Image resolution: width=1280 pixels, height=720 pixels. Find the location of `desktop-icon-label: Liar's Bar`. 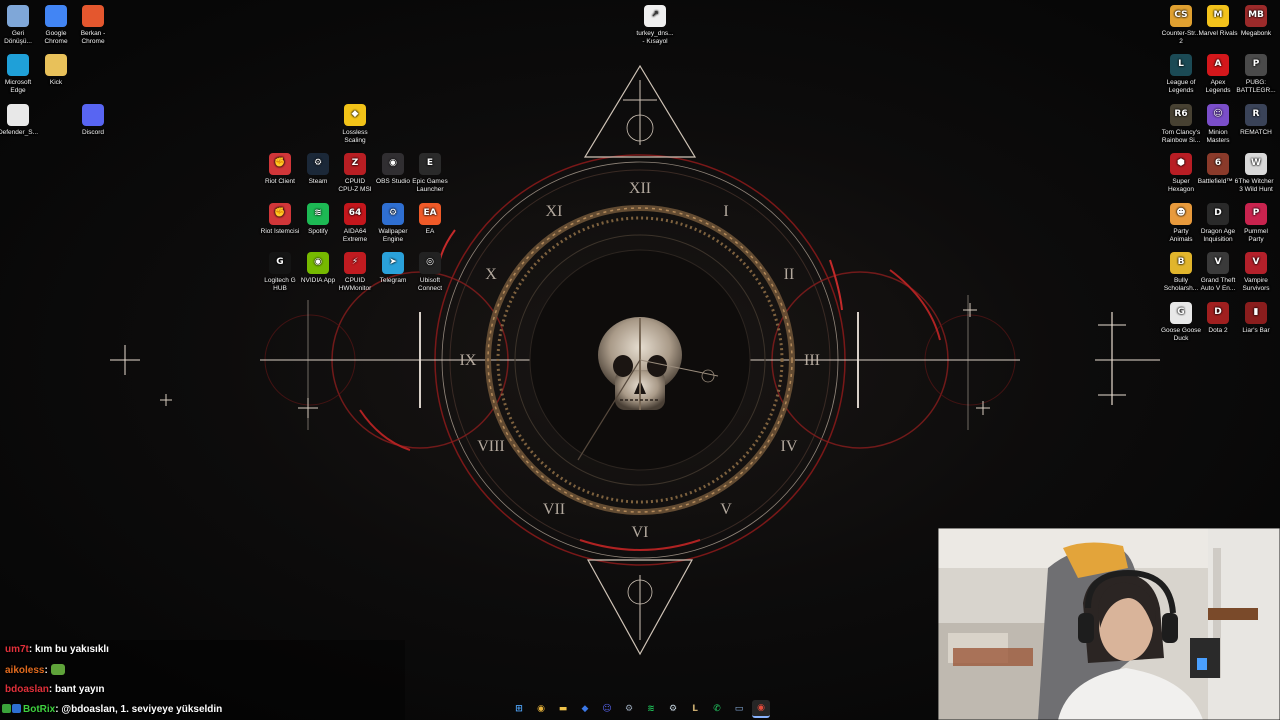

desktop-icon-label: Liar's Bar is located at coordinates (1256, 330).